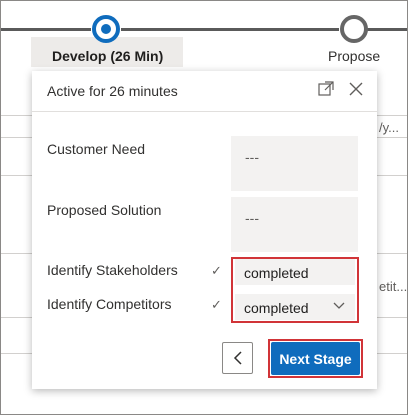  Describe the element at coordinates (106, 29) in the screenshot. I see `stage-develop-node` at that location.